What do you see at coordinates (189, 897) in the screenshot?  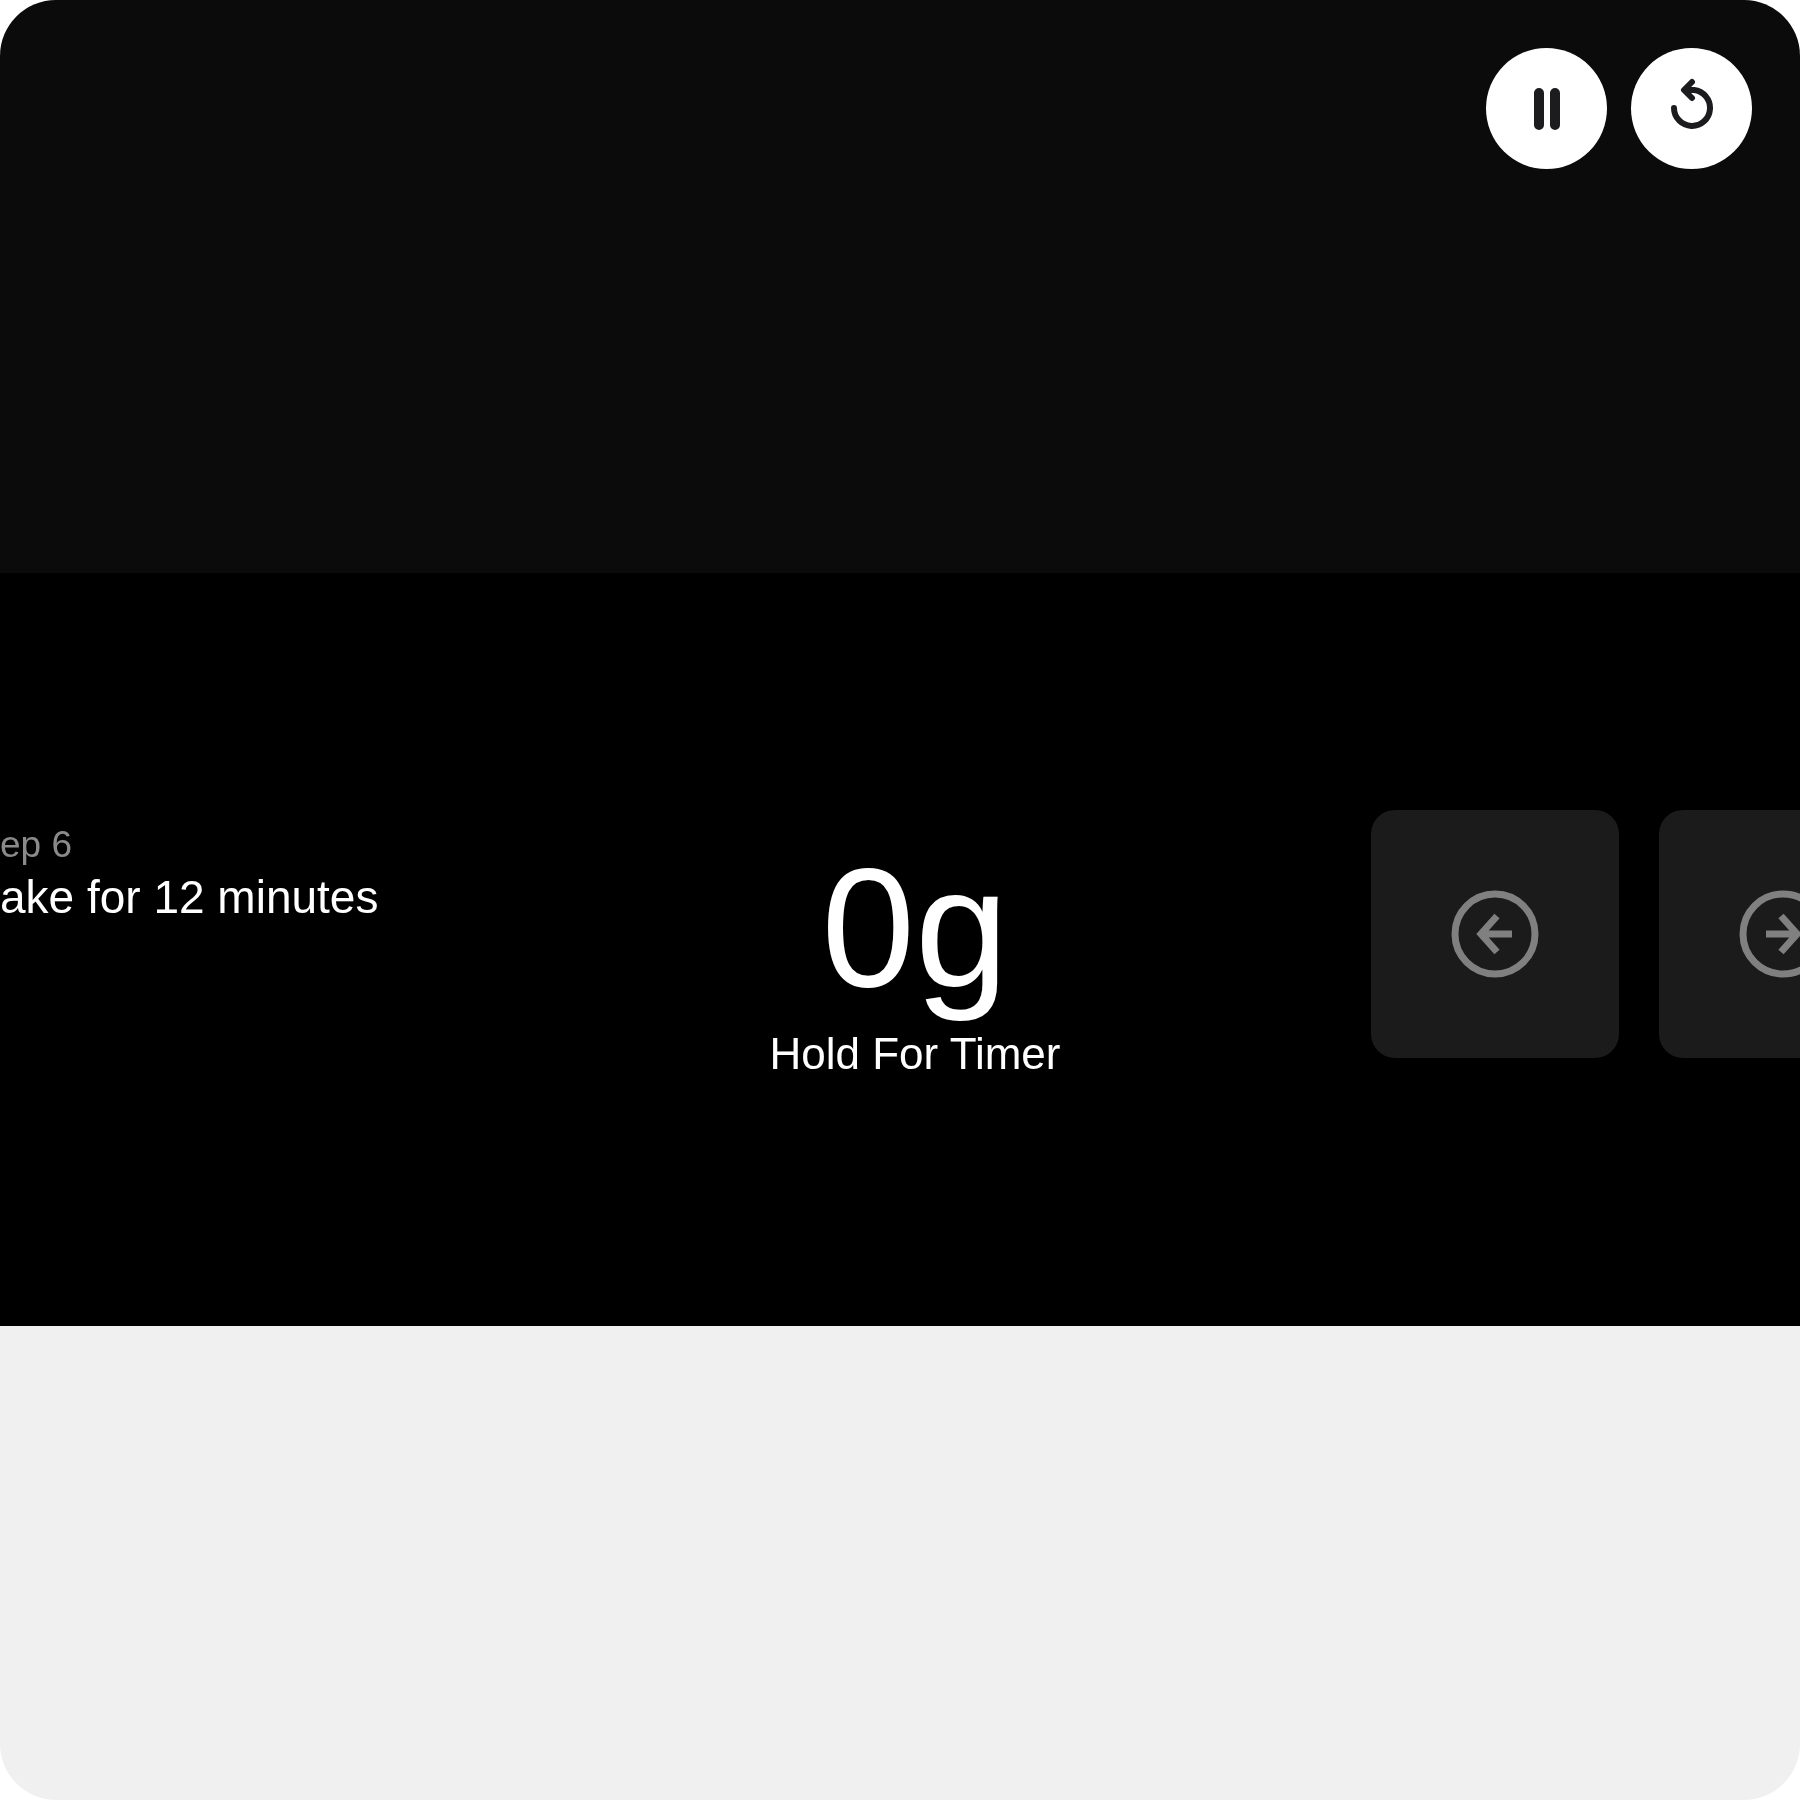 I see `step-instruction: ake for 12 minutes` at bounding box center [189, 897].